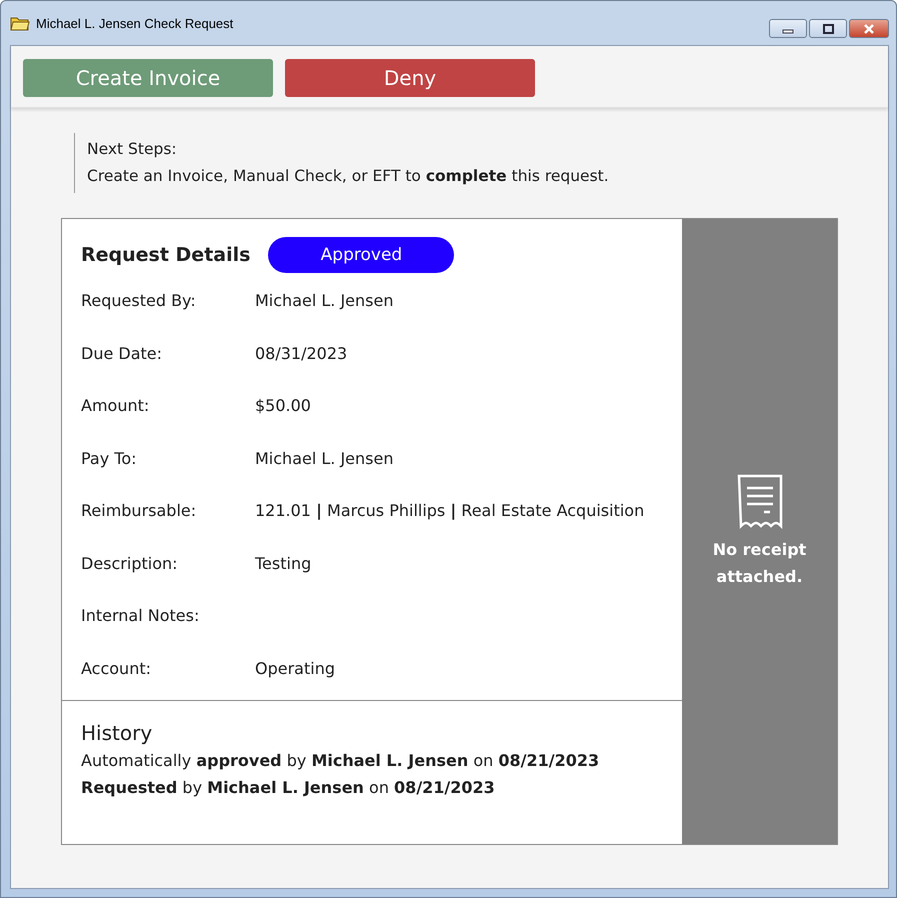 The image size is (897, 898). What do you see at coordinates (788, 28) in the screenshot?
I see `minimize-button` at bounding box center [788, 28].